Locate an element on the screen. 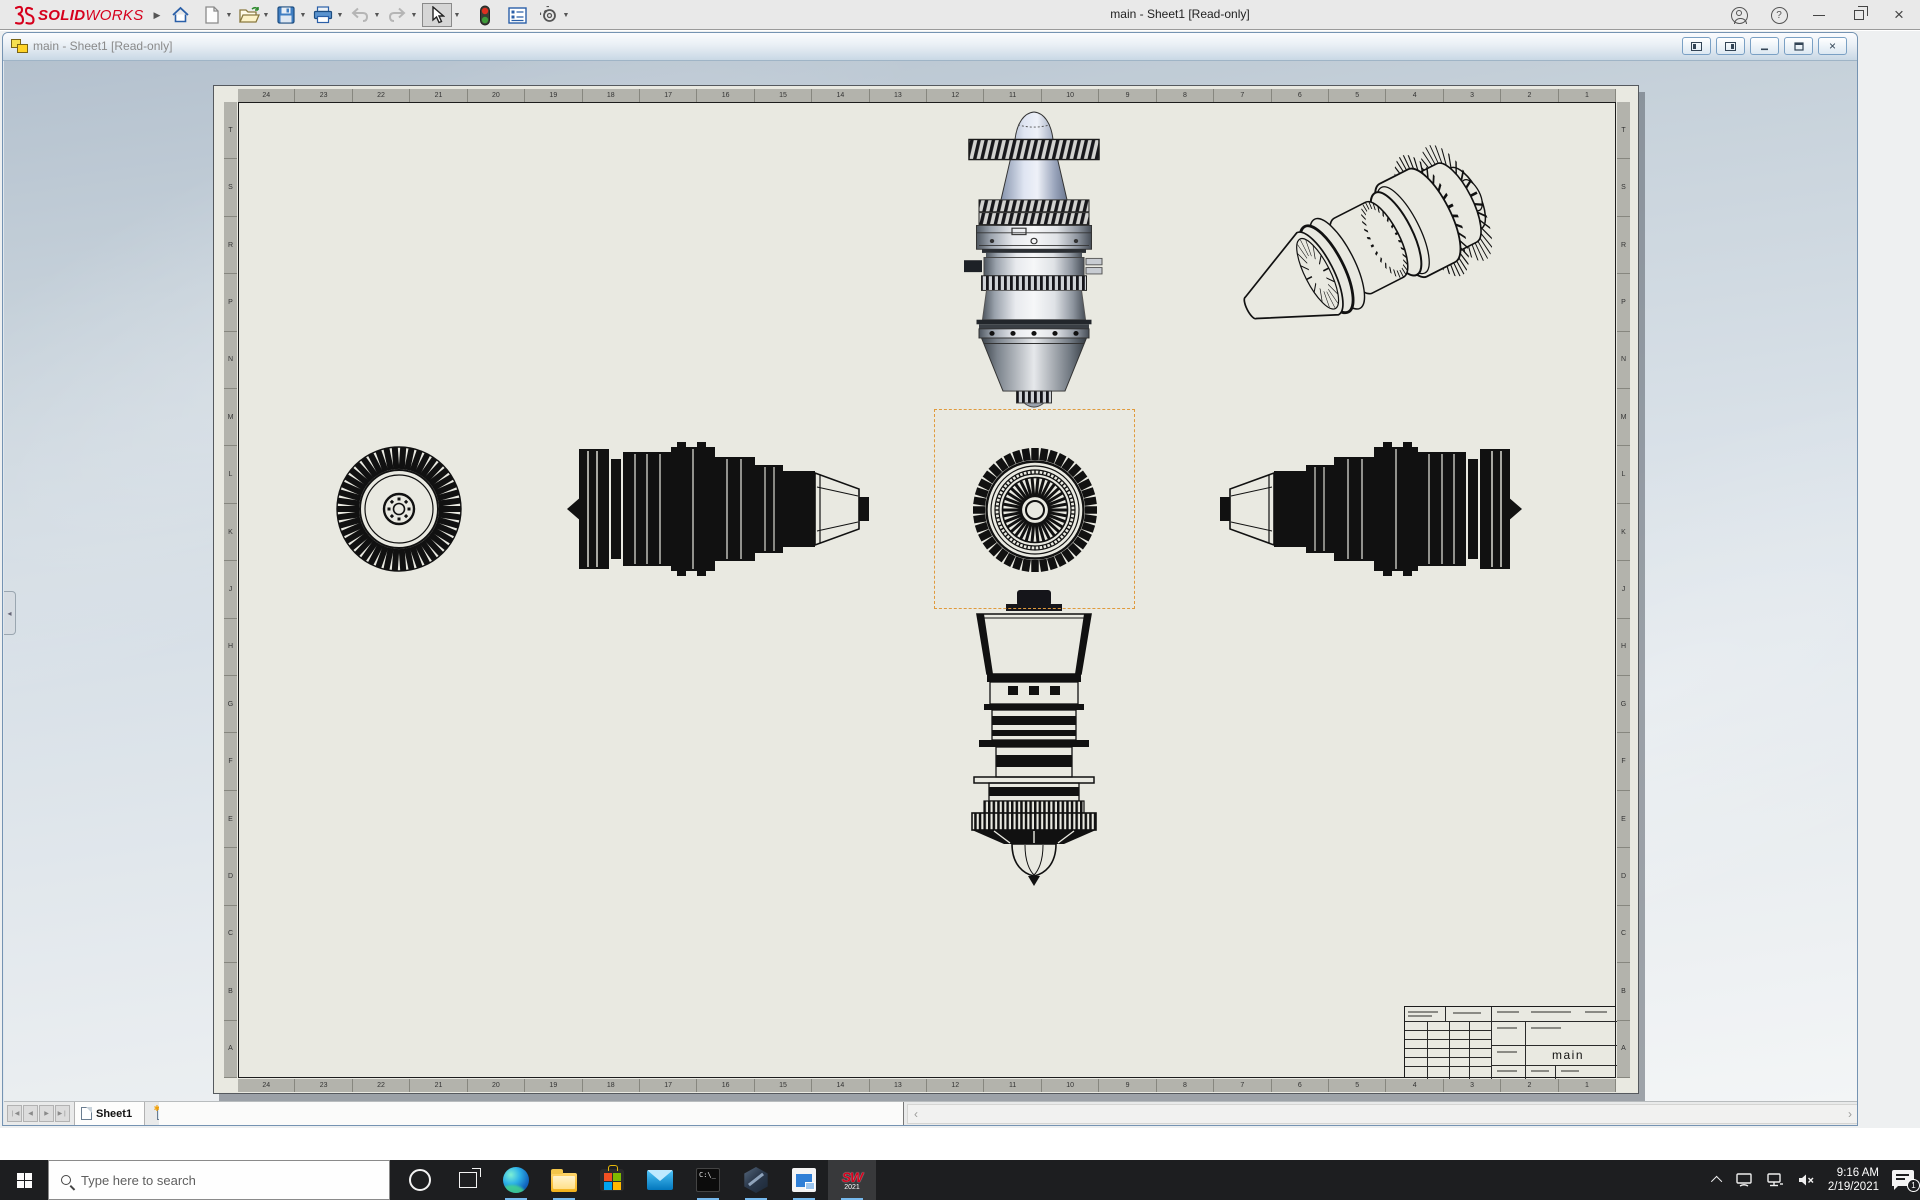 This screenshot has height=1200, width=1920. print-button is located at coordinates (323, 15).